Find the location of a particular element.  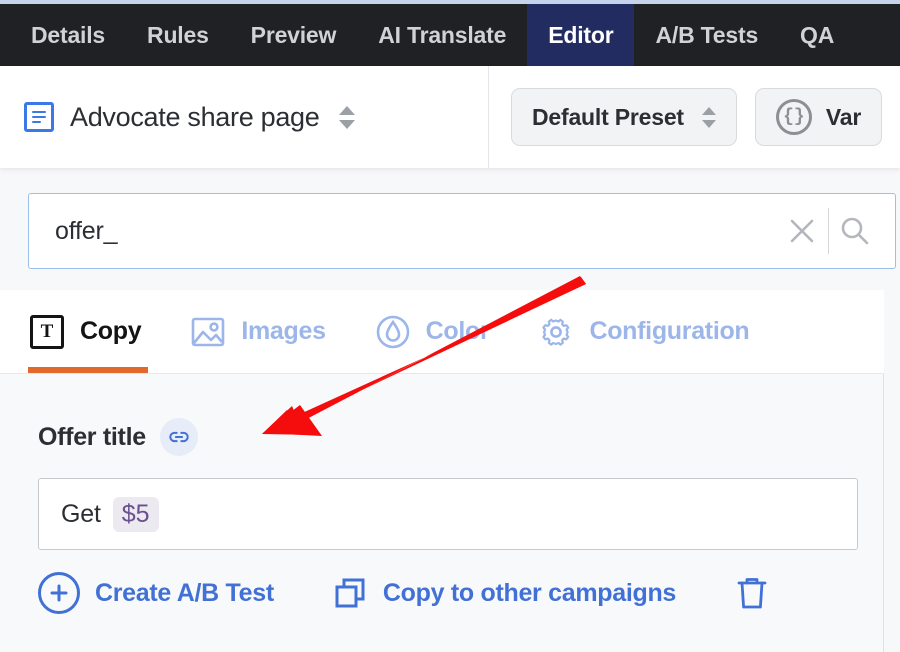

nav-tab-rules: Rules is located at coordinates (178, 35).